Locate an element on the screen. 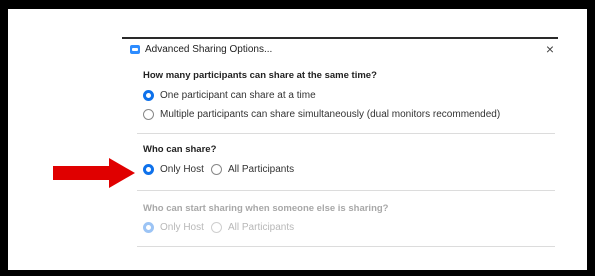  radio-only-host: Only Host is located at coordinates (173, 169).